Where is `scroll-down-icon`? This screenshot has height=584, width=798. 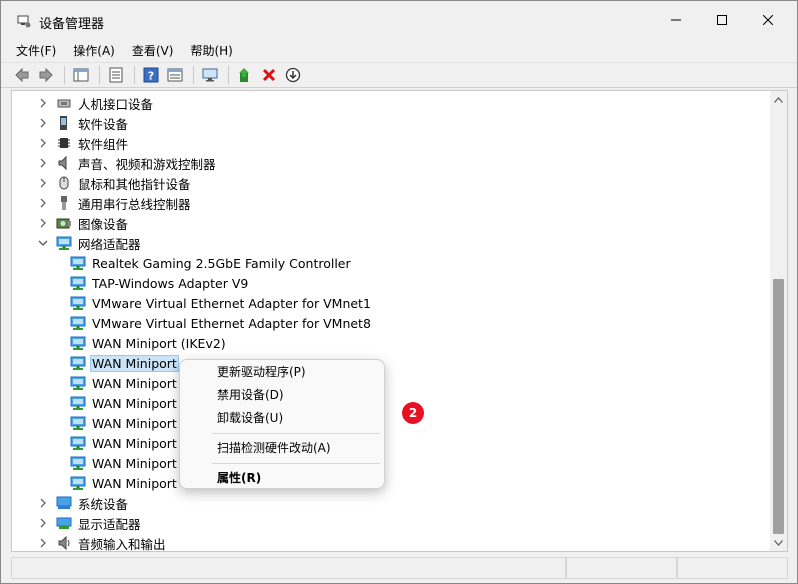 scroll-down-icon is located at coordinates (778, 542).